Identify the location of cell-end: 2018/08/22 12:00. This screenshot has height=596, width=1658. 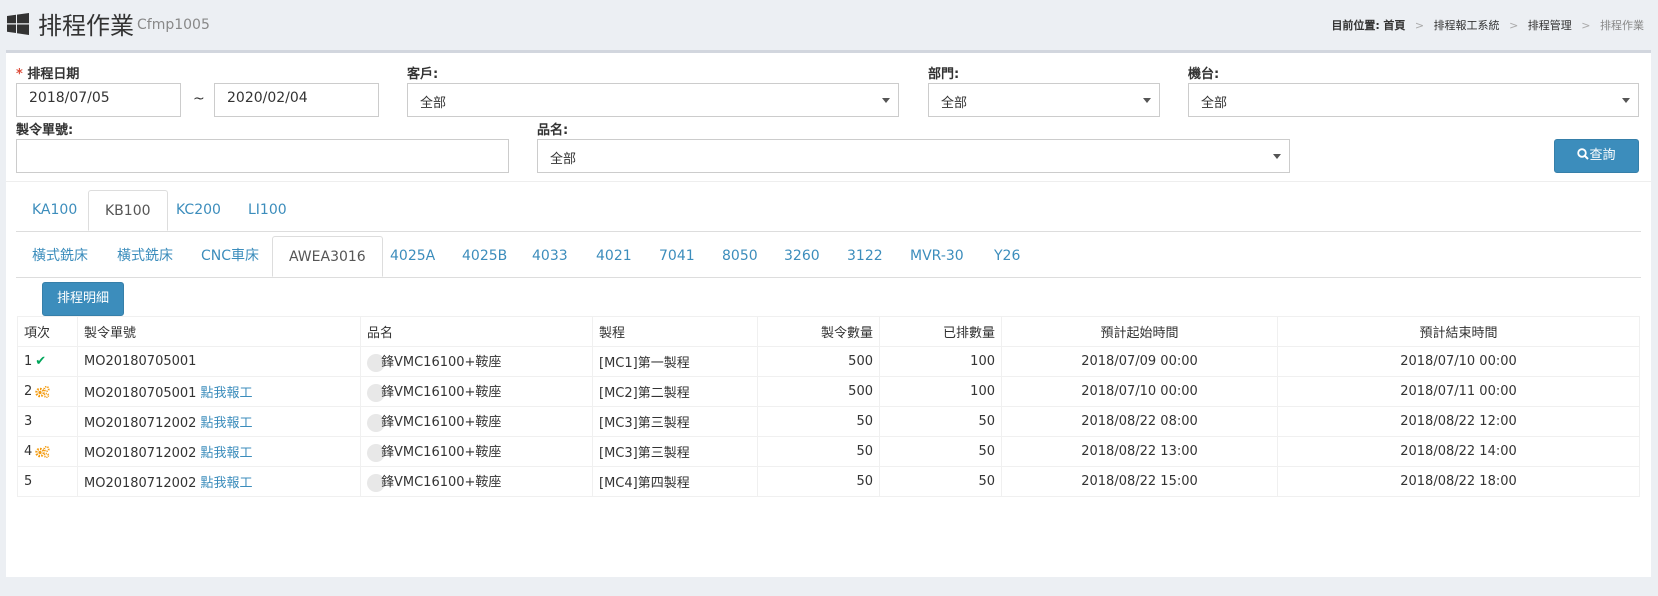
(1458, 421).